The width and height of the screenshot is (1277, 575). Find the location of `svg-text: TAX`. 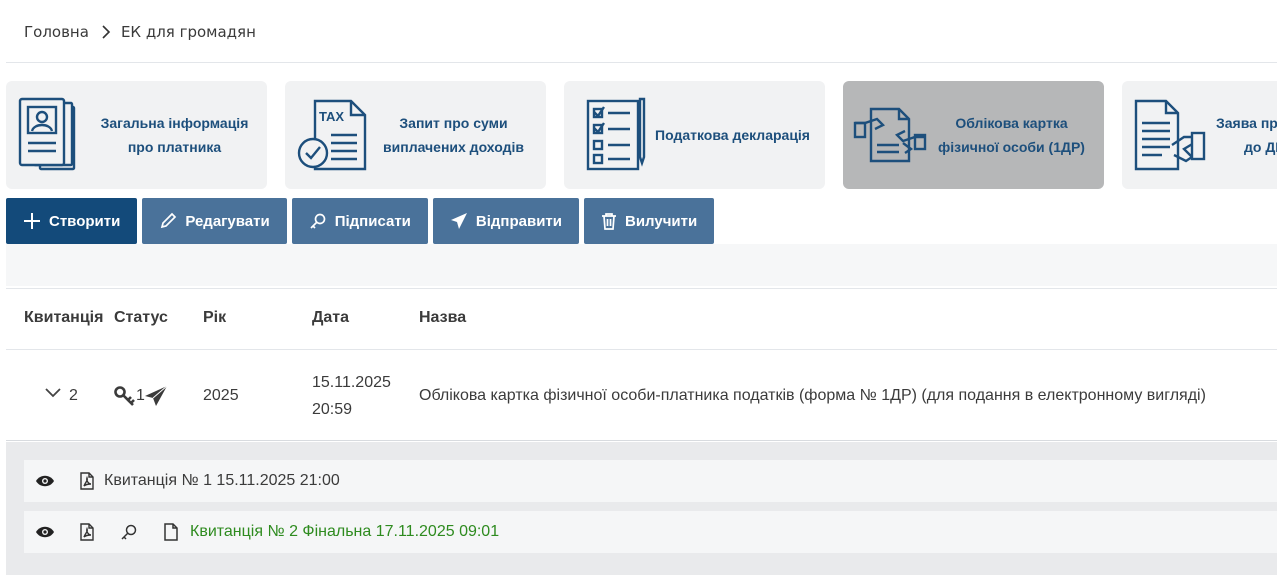

svg-text: TAX is located at coordinates (331, 116).